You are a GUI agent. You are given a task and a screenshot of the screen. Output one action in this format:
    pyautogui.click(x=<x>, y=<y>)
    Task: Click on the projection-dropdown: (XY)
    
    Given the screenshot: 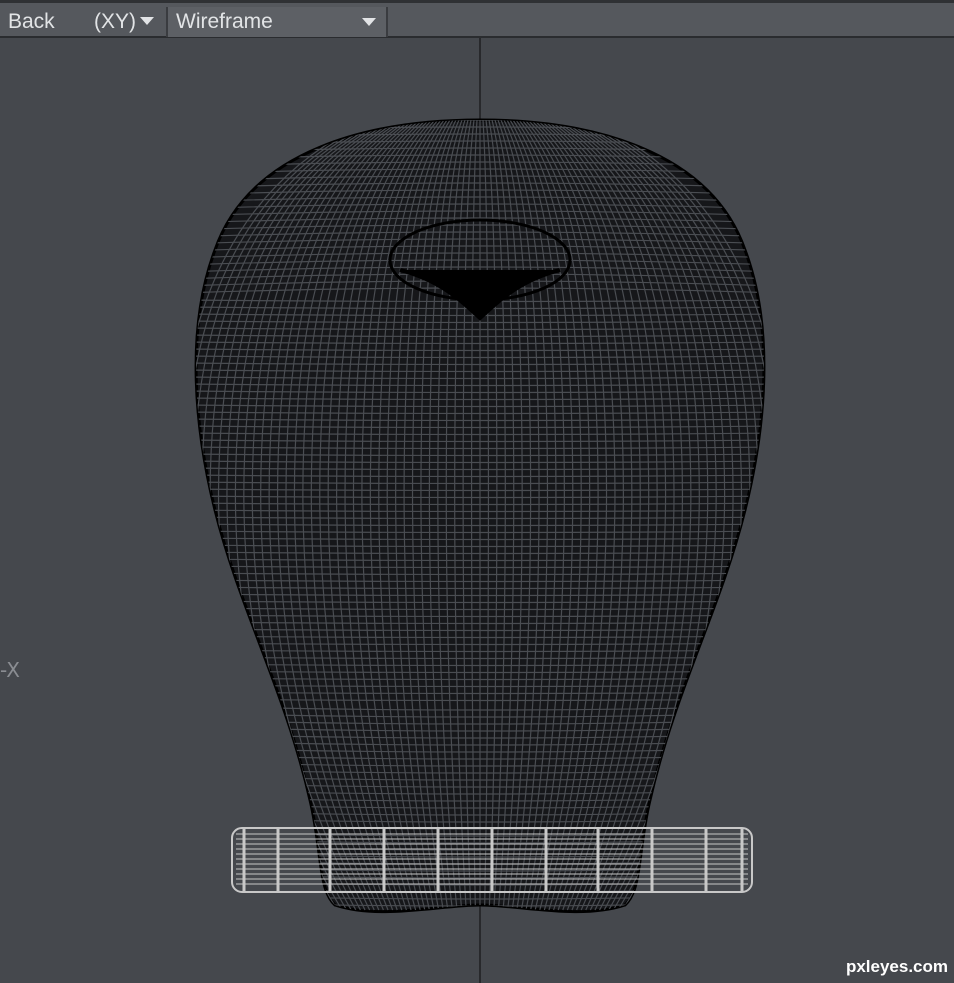 What is the action you would take?
    pyautogui.click(x=124, y=22)
    